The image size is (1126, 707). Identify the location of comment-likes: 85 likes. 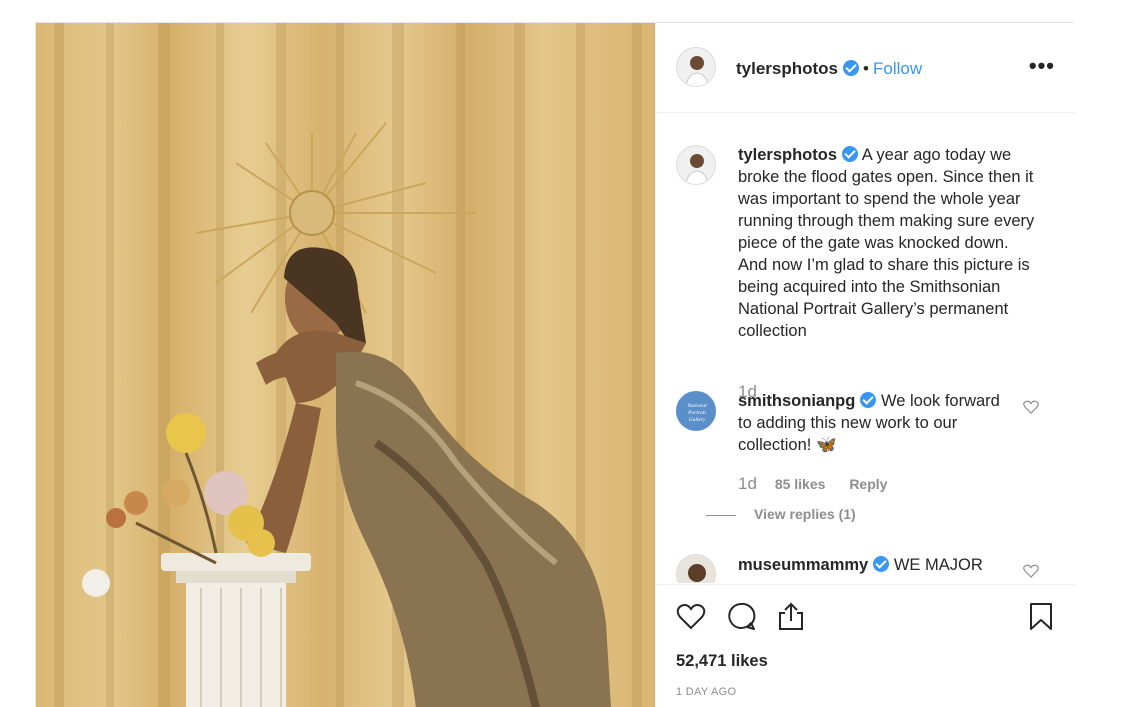
(800, 484).